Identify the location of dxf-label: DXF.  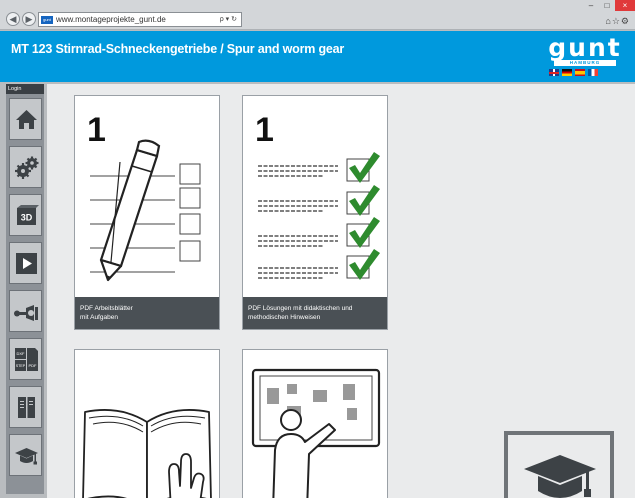
(21, 353).